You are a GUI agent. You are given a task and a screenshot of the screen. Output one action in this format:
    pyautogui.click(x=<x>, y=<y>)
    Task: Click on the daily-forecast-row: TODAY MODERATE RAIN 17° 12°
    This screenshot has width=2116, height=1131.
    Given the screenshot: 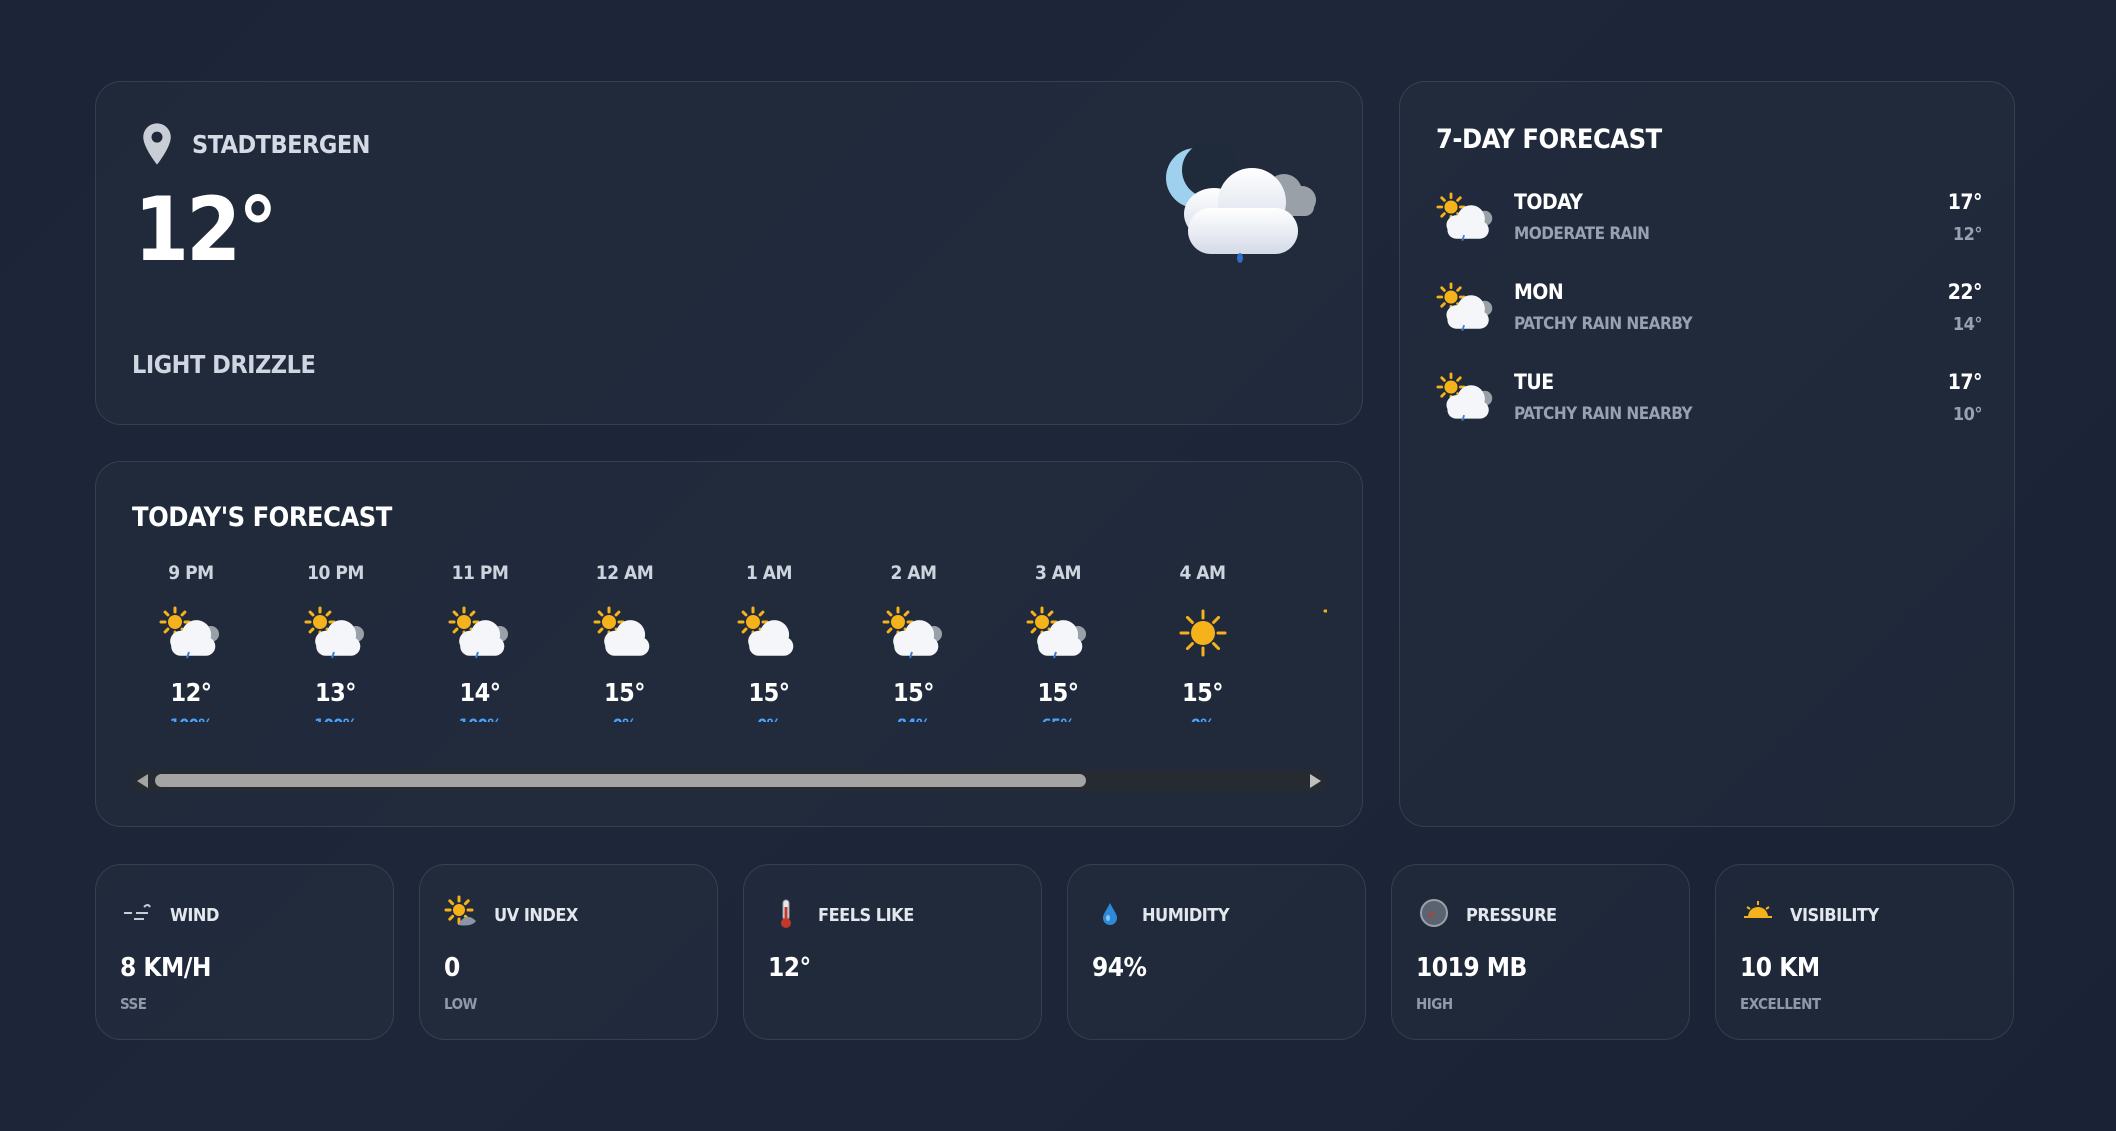 What is the action you would take?
    pyautogui.click(x=1709, y=221)
    